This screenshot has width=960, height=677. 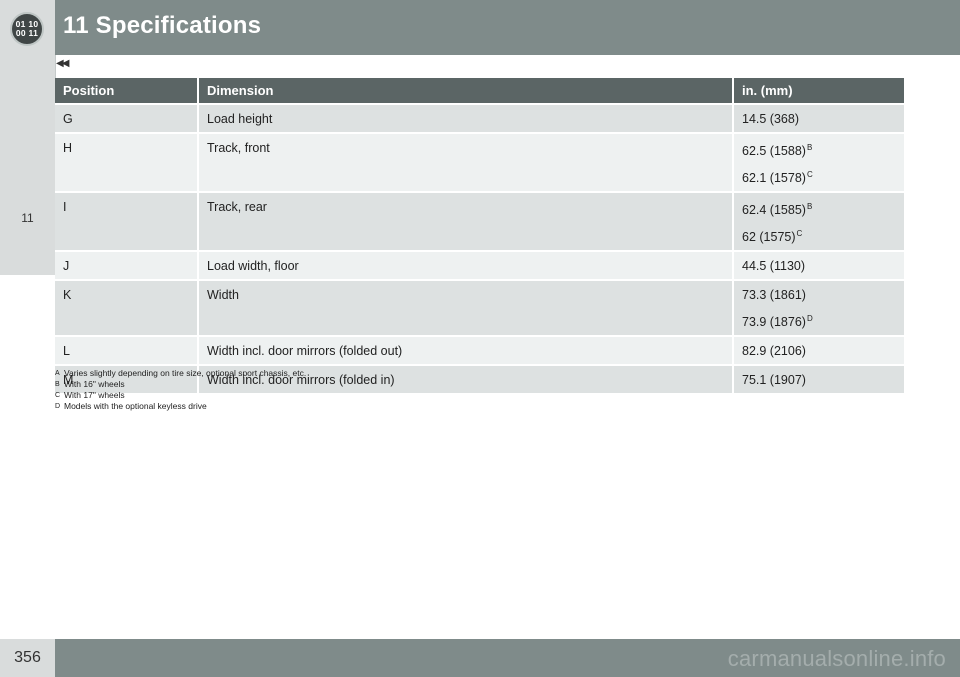 I want to click on footnote-item: D Models with the optional keyless drive, so click(x=180, y=406).